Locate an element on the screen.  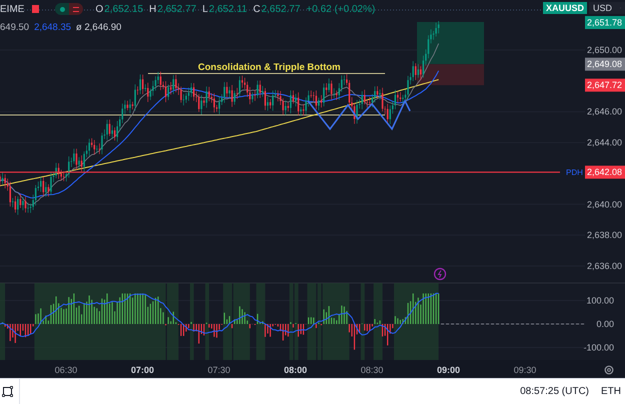
stop-loss-zone is located at coordinates (450, 75).